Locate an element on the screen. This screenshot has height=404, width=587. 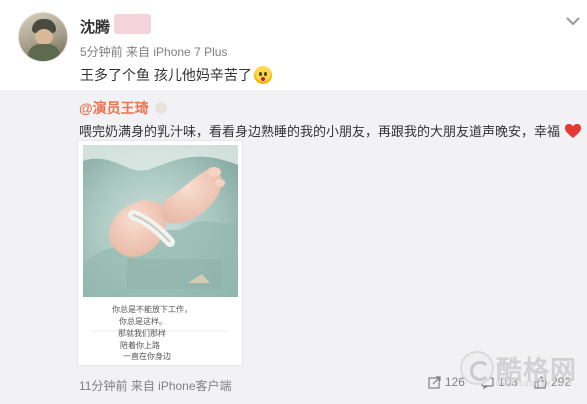
surprised-face-emoji is located at coordinates (262, 75).